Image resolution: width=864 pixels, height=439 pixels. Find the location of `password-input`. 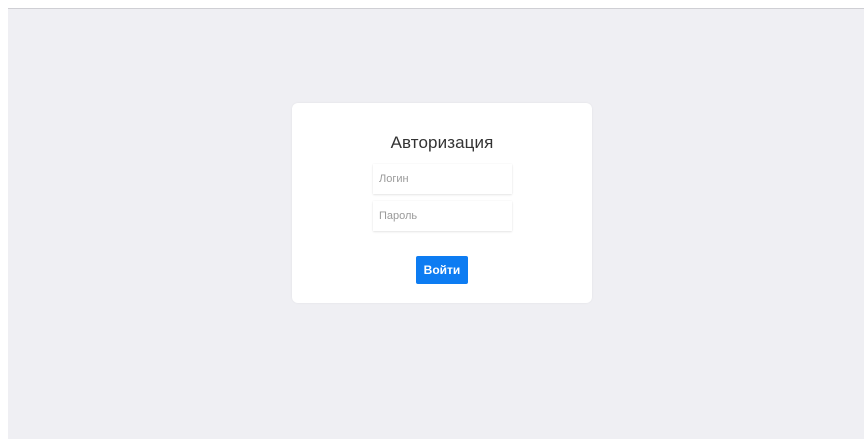

password-input is located at coordinates (442, 216).